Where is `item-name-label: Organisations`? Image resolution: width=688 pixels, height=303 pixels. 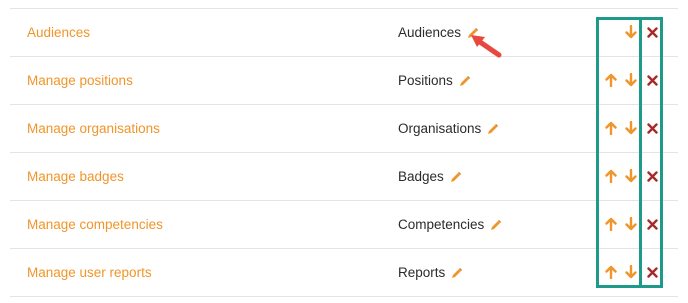
item-name-label: Organisations is located at coordinates (440, 128).